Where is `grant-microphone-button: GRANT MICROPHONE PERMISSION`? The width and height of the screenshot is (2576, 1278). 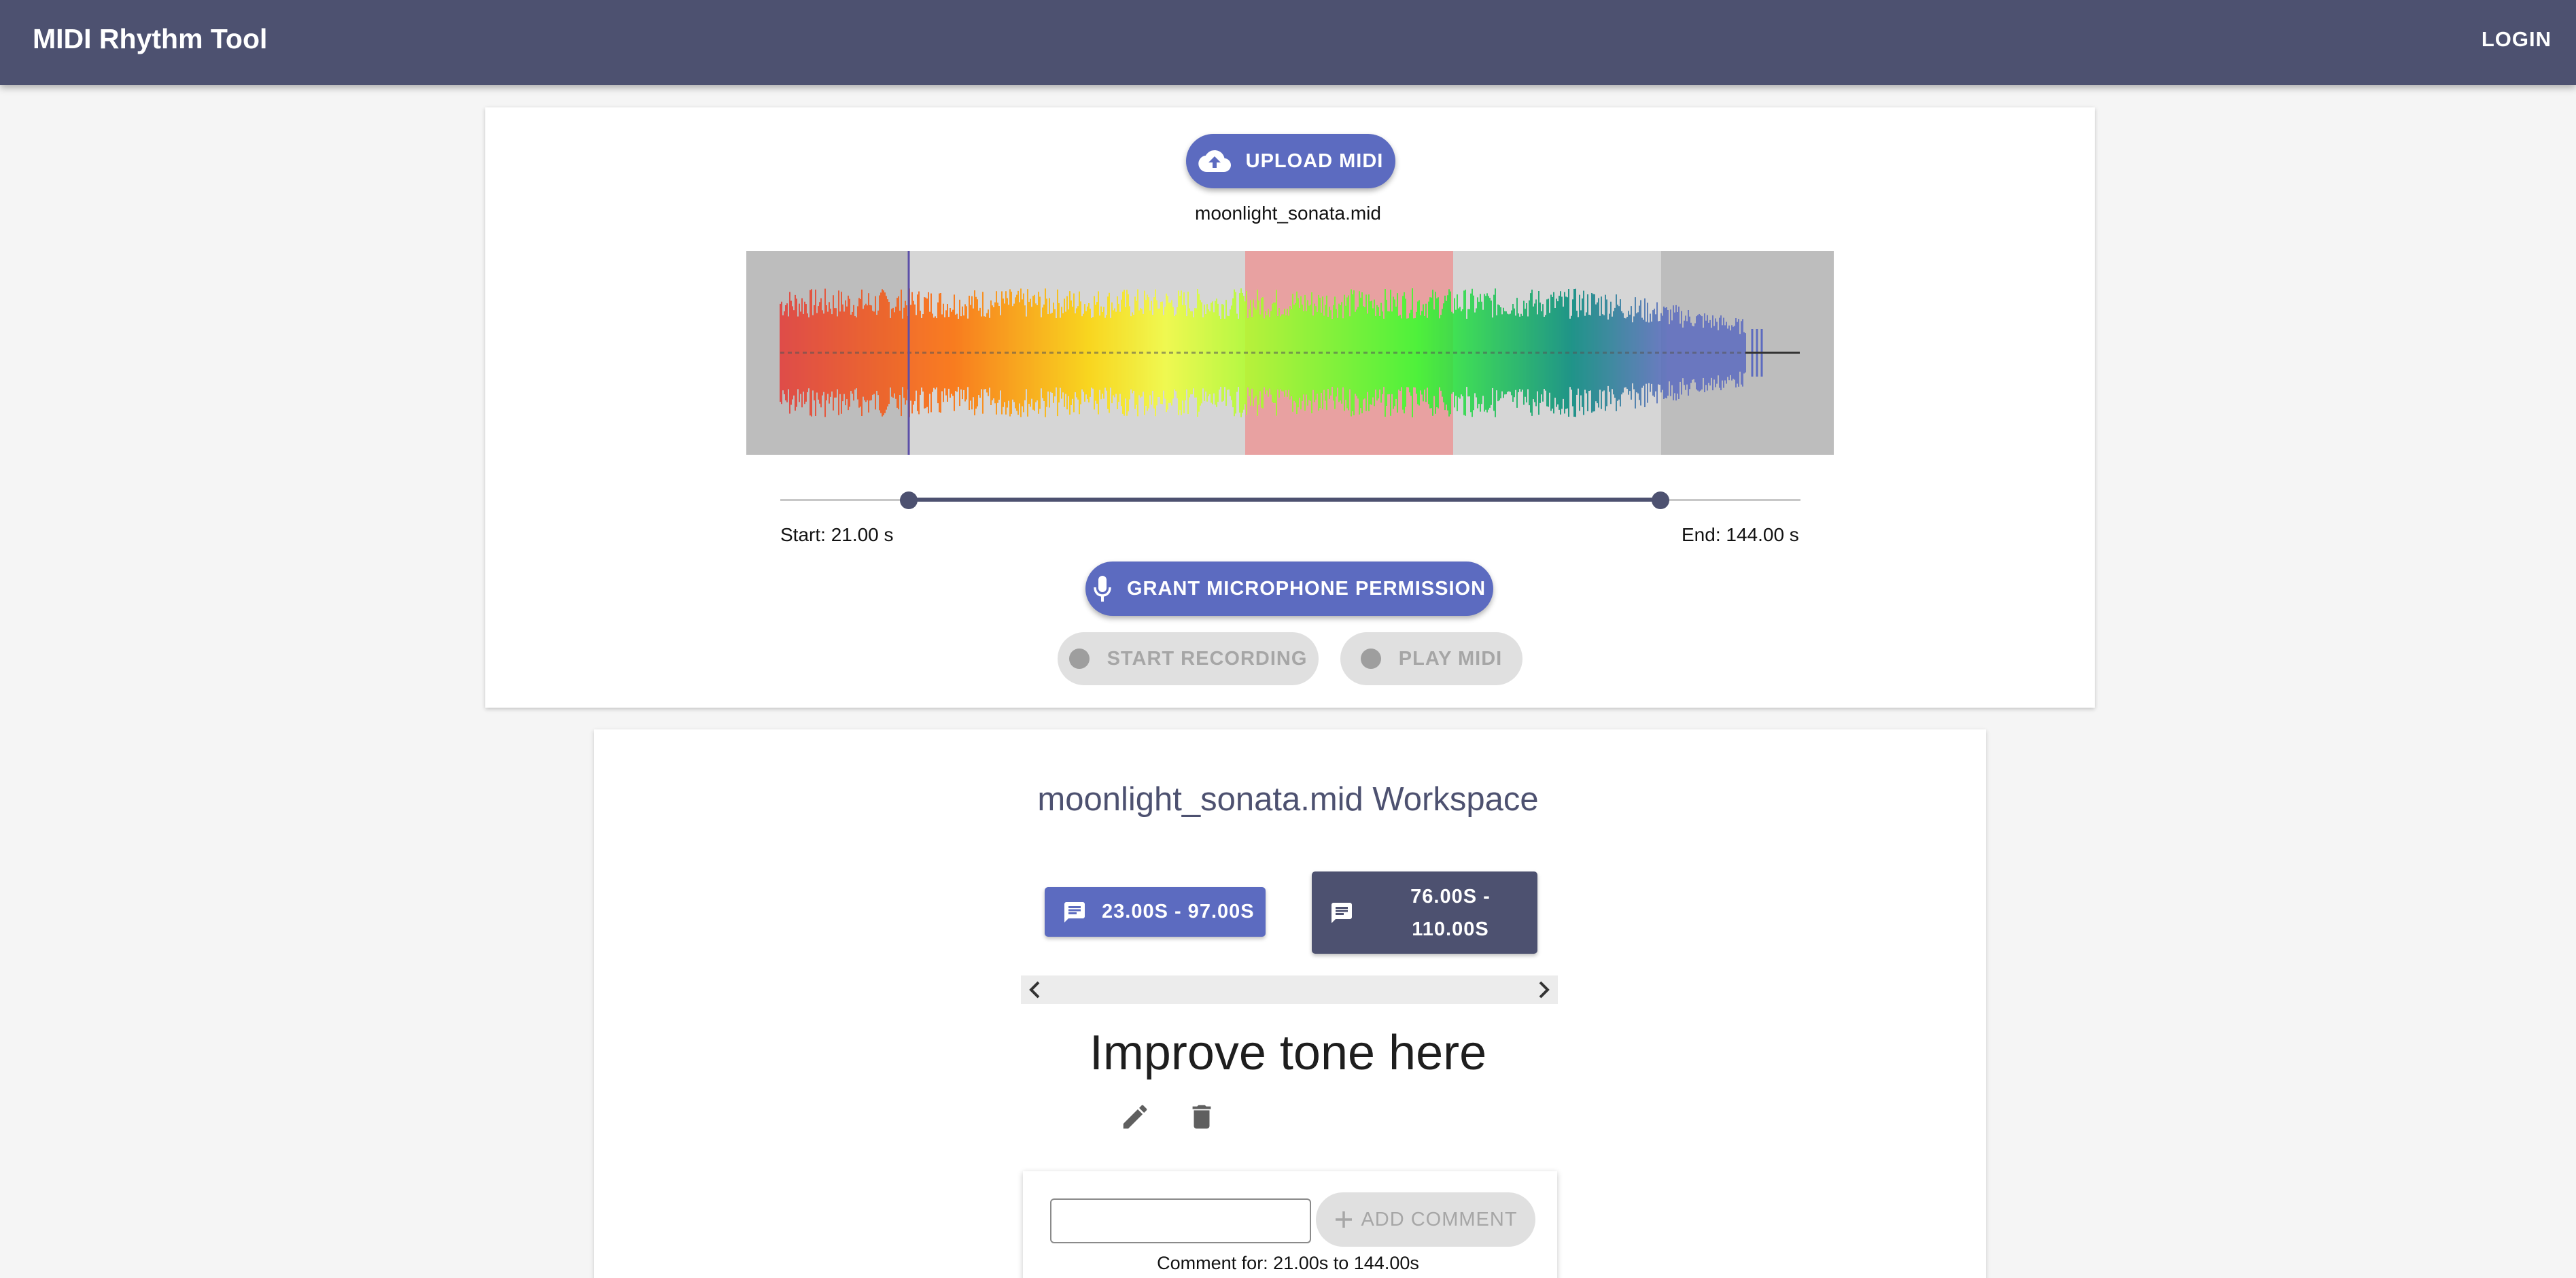 grant-microphone-button: GRANT MICROPHONE PERMISSION is located at coordinates (1289, 589).